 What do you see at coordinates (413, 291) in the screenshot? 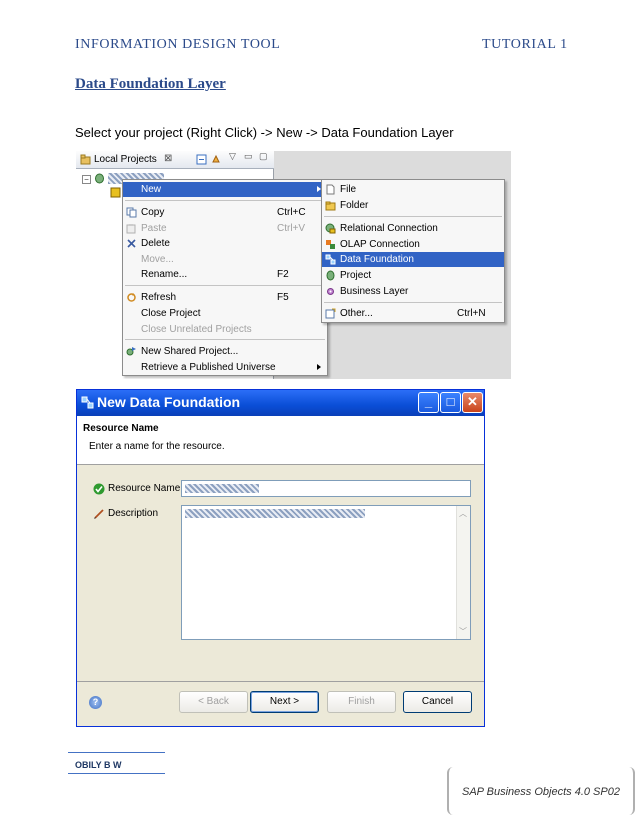
I see `submenu-item-business-layer: Business Layer` at bounding box center [413, 291].